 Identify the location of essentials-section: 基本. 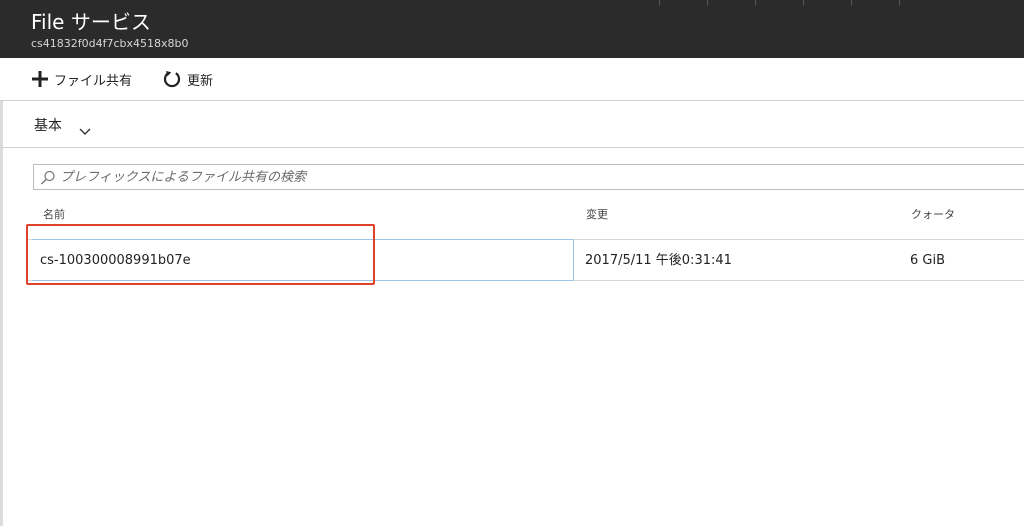
(512, 124).